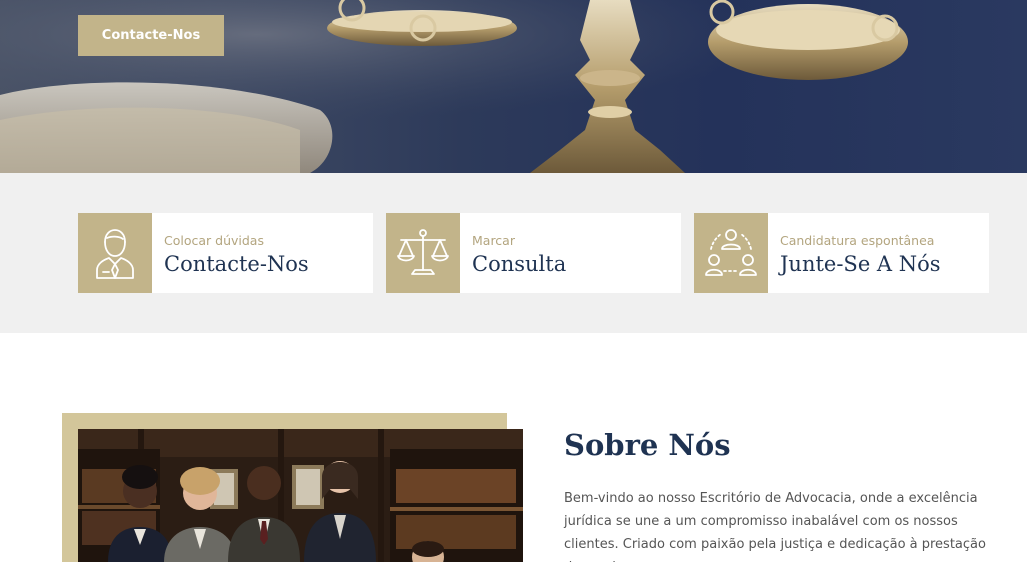  I want to click on card-contact: Colocar dúvidas Contacte-Nos, so click(225, 253).